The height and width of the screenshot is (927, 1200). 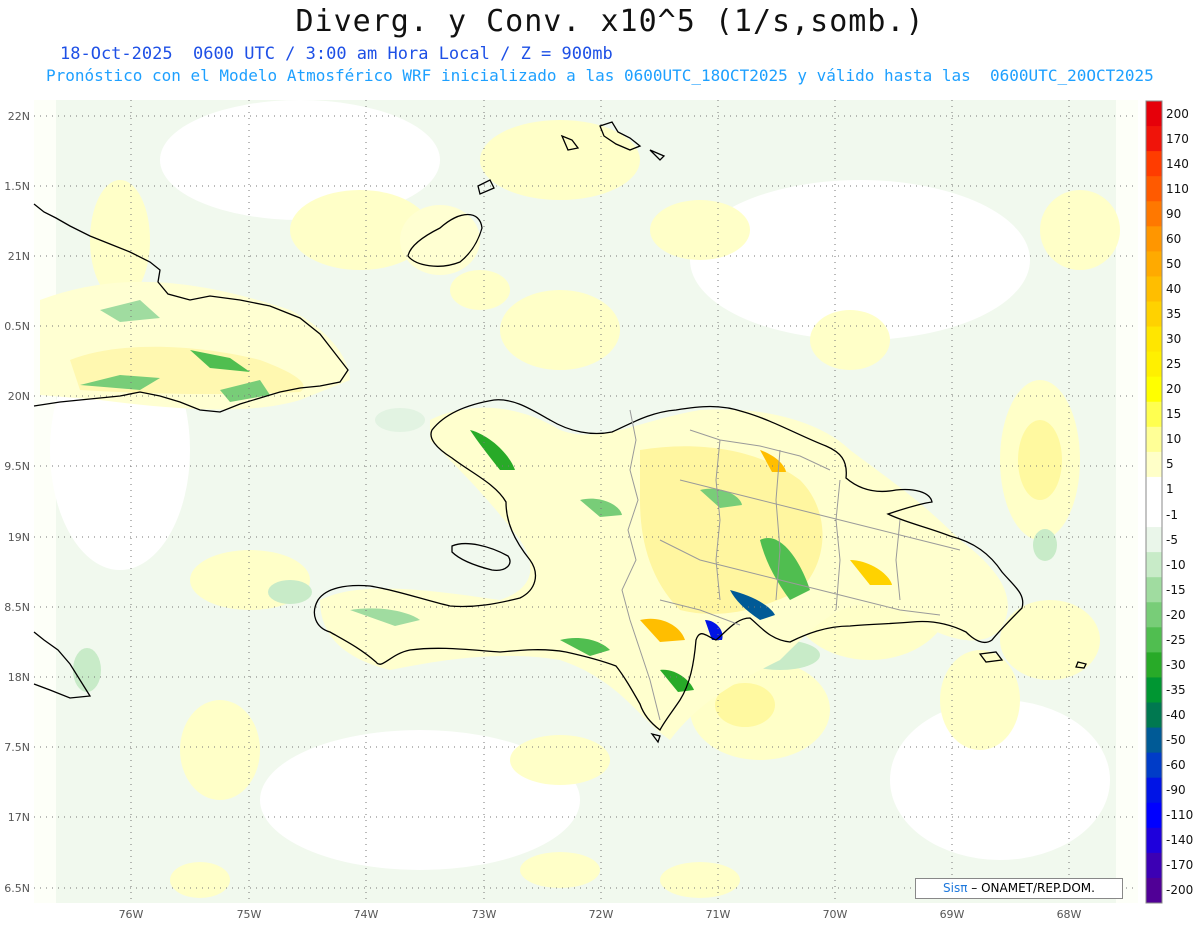 What do you see at coordinates (1174, 213) in the screenshot?
I see `colorbar-label: 90` at bounding box center [1174, 213].